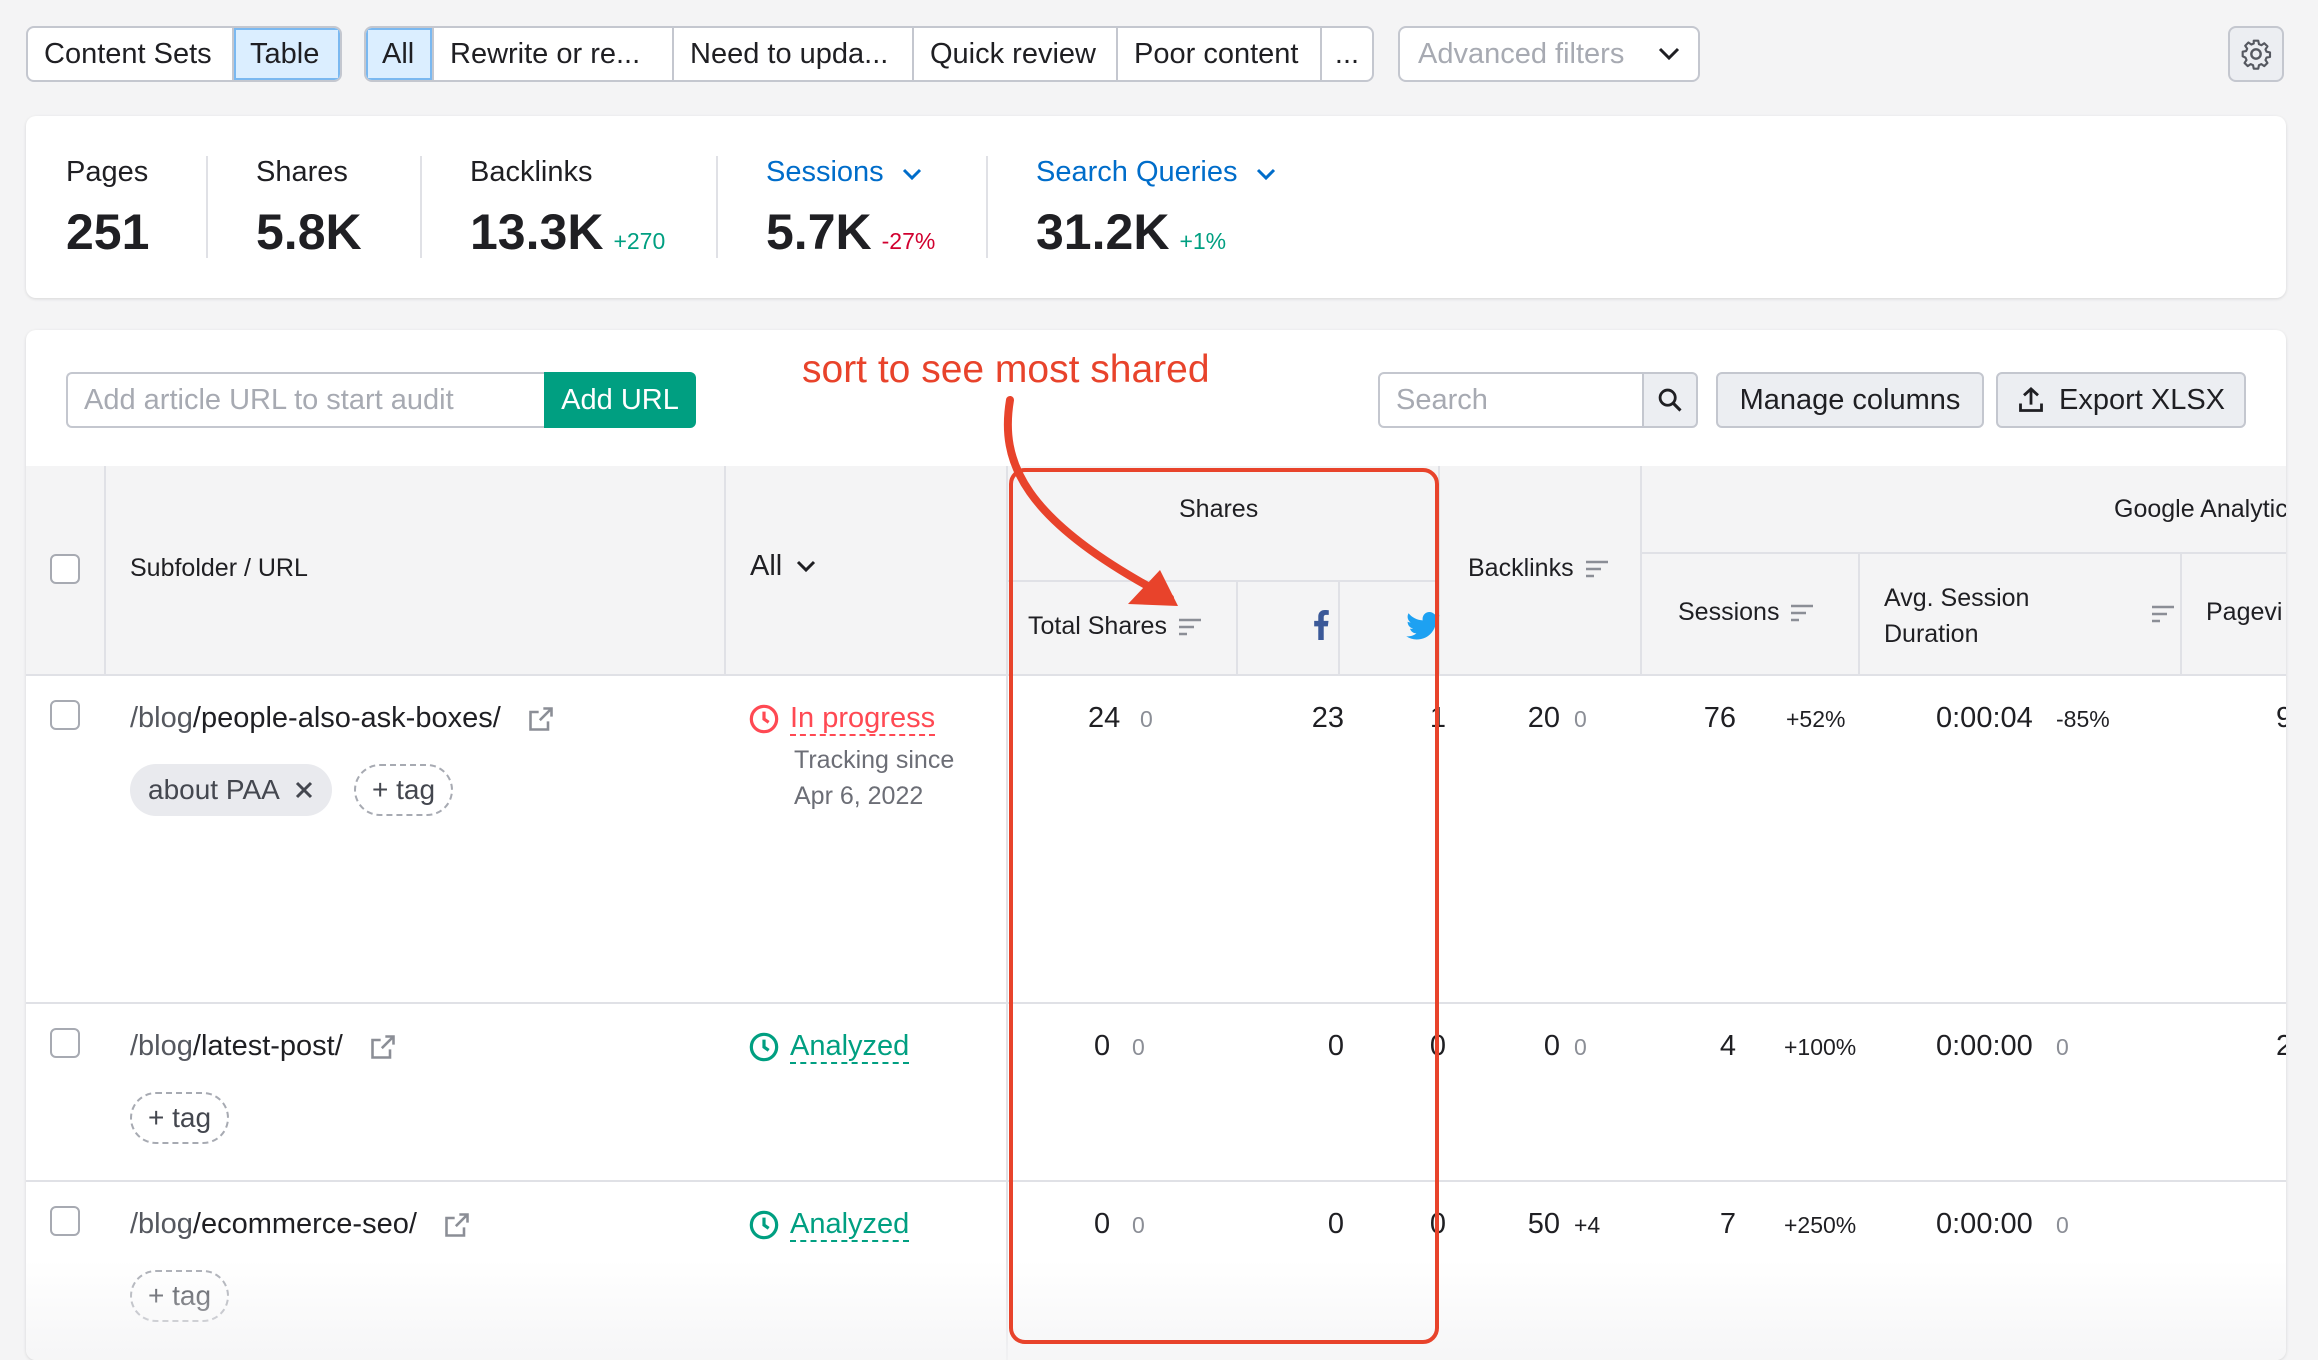  I want to click on facebook-icon, so click(1321, 625).